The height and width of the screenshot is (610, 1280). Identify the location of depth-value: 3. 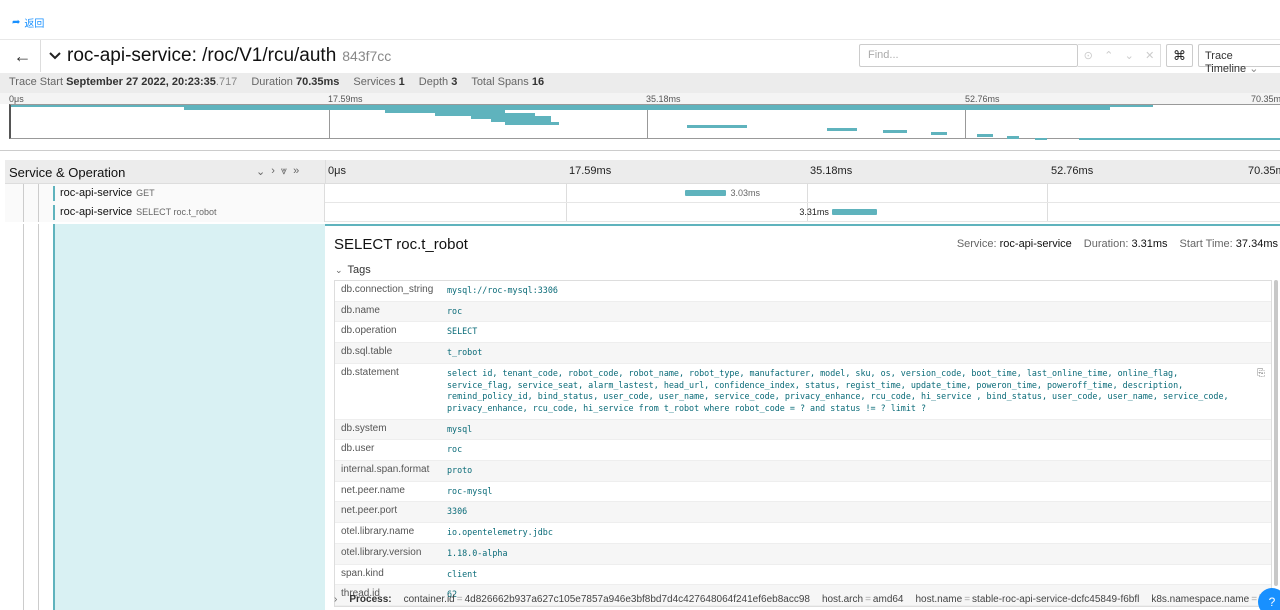
(454, 82).